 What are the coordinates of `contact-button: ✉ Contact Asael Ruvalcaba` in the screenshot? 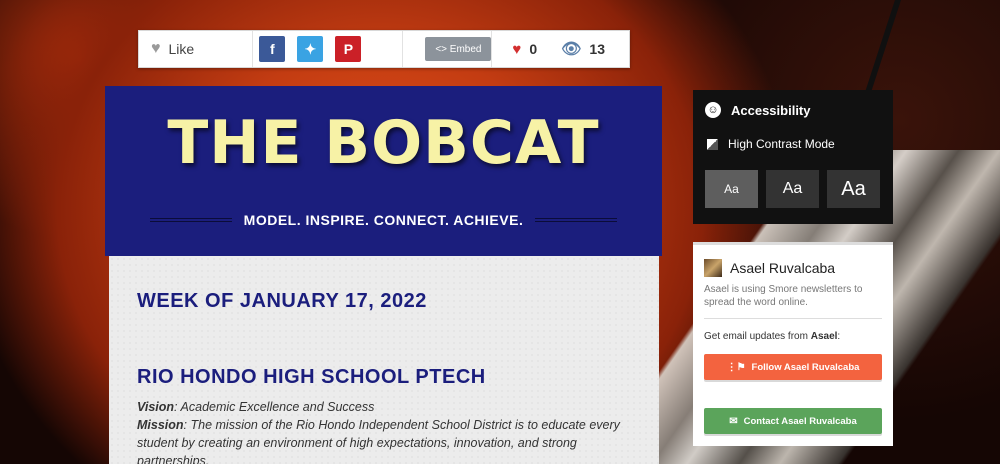 It's located at (793, 421).